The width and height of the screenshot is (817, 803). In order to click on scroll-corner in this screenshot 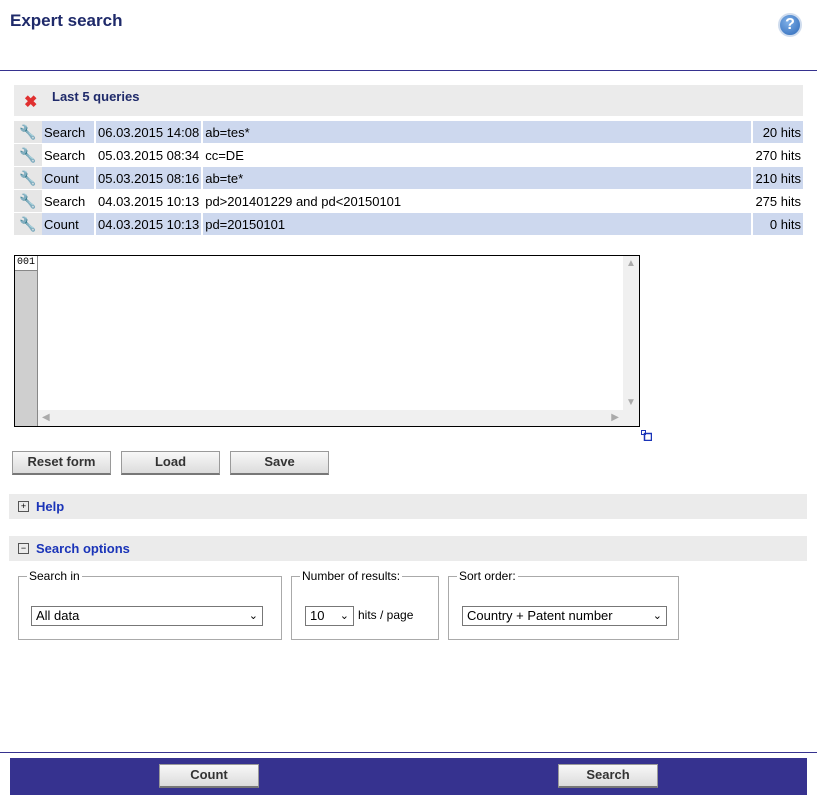, I will do `click(631, 418)`.